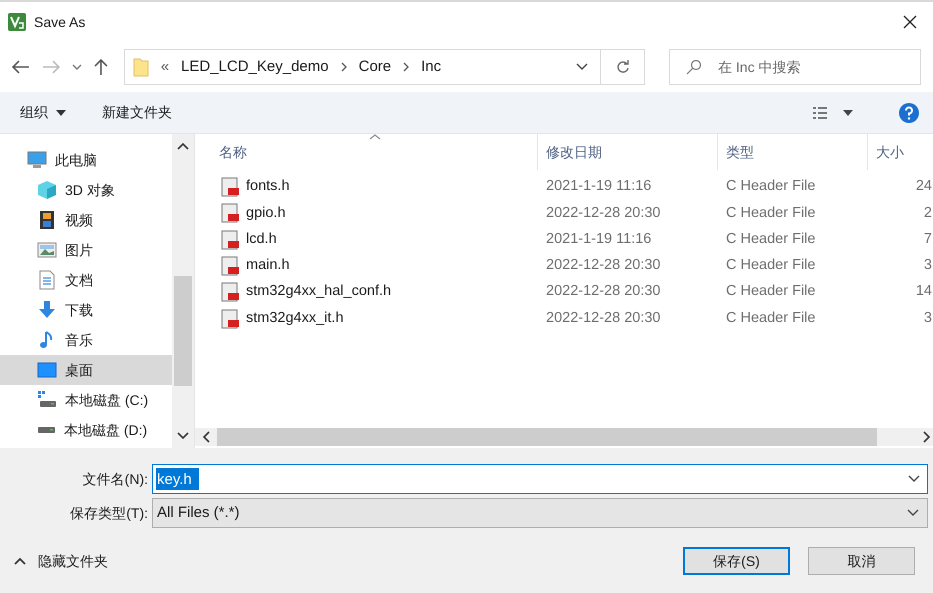 Image resolution: width=933 pixels, height=593 pixels. What do you see at coordinates (86, 190) in the screenshot?
I see `nav-item: 3D 对象` at bounding box center [86, 190].